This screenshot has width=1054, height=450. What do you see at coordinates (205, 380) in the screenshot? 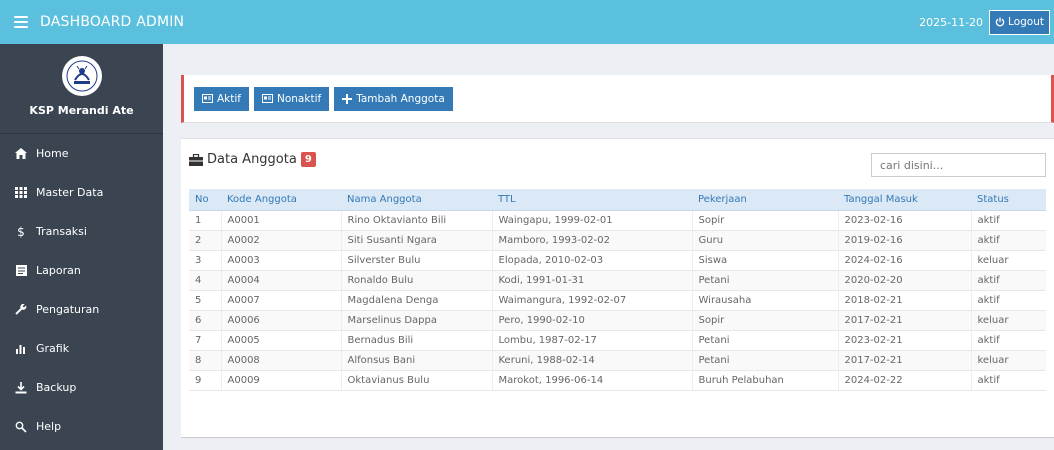
I see `cell-no: 9` at bounding box center [205, 380].